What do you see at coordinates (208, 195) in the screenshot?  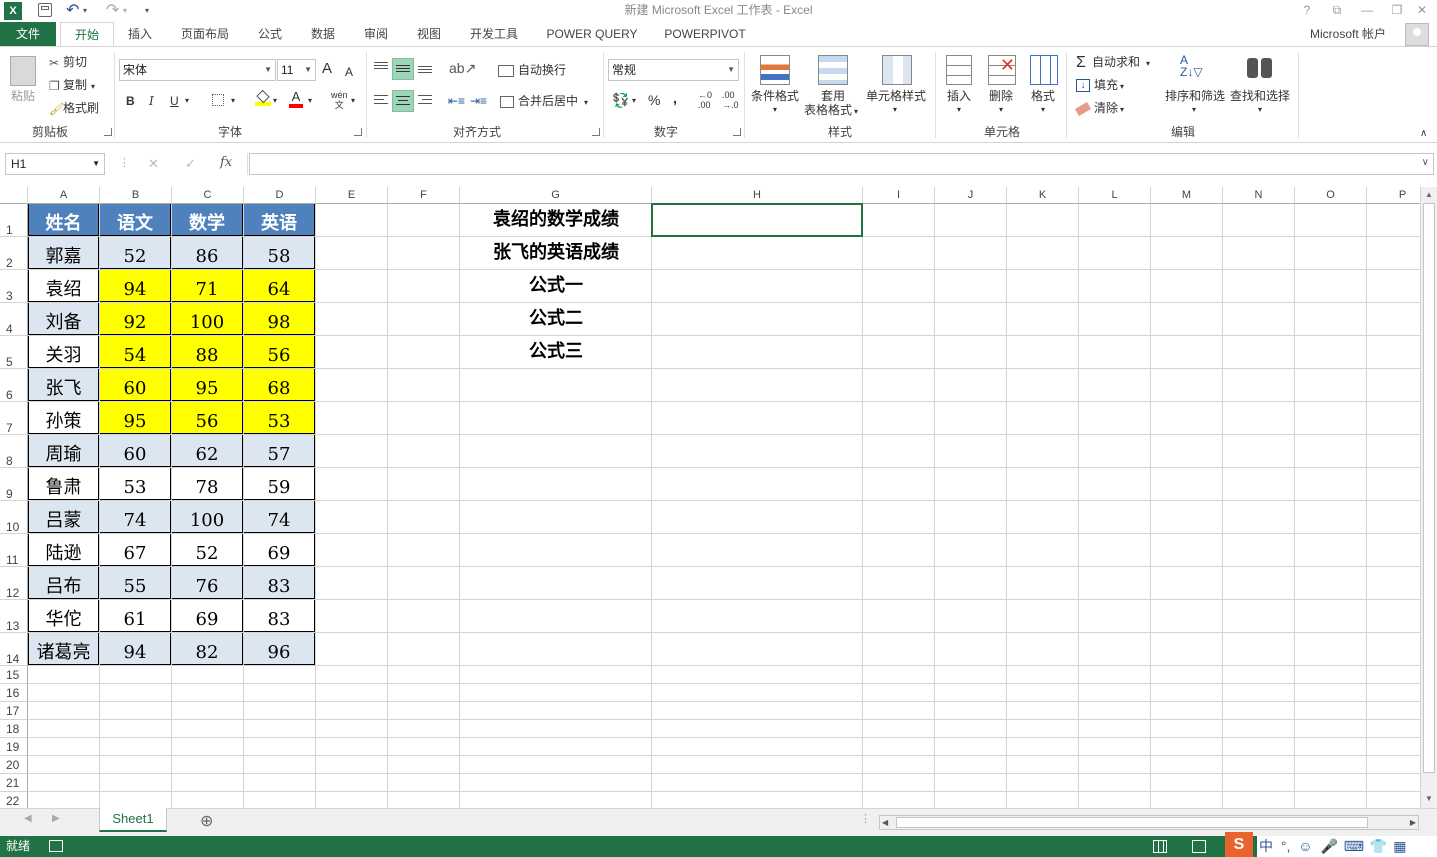 I see `column-header-c: C` at bounding box center [208, 195].